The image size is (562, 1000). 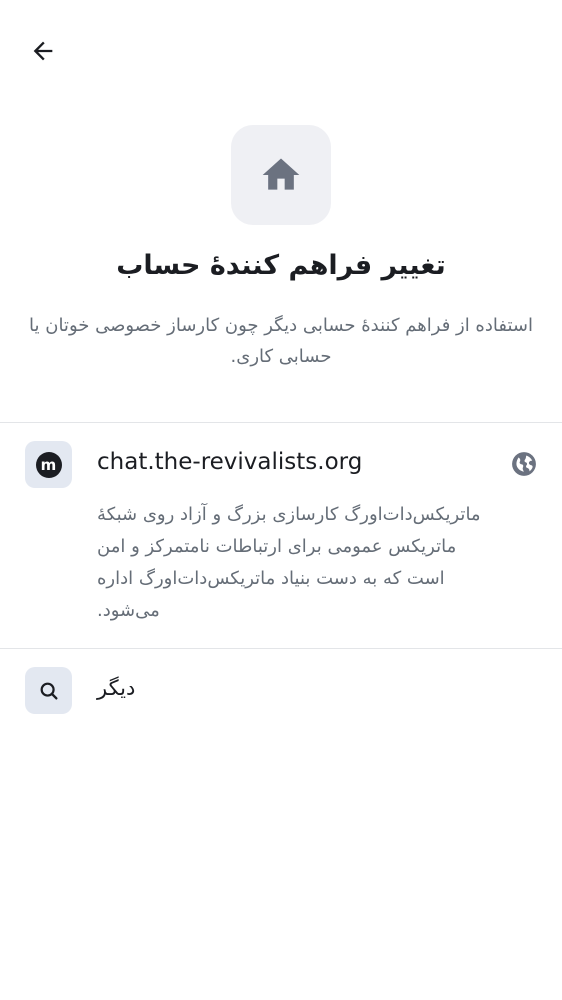 I want to click on matrix-logo-letter: m, so click(x=48, y=464).